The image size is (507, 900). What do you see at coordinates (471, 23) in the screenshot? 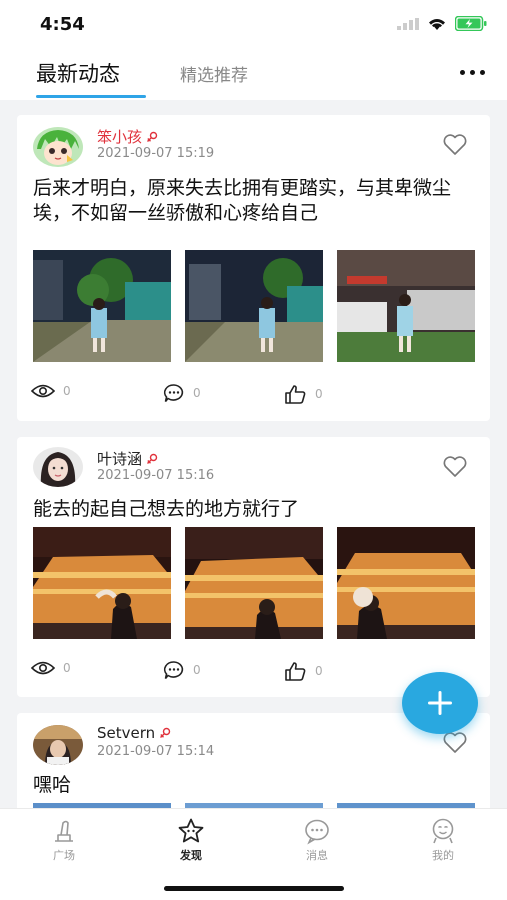
I see `battery-charging-icon` at bounding box center [471, 23].